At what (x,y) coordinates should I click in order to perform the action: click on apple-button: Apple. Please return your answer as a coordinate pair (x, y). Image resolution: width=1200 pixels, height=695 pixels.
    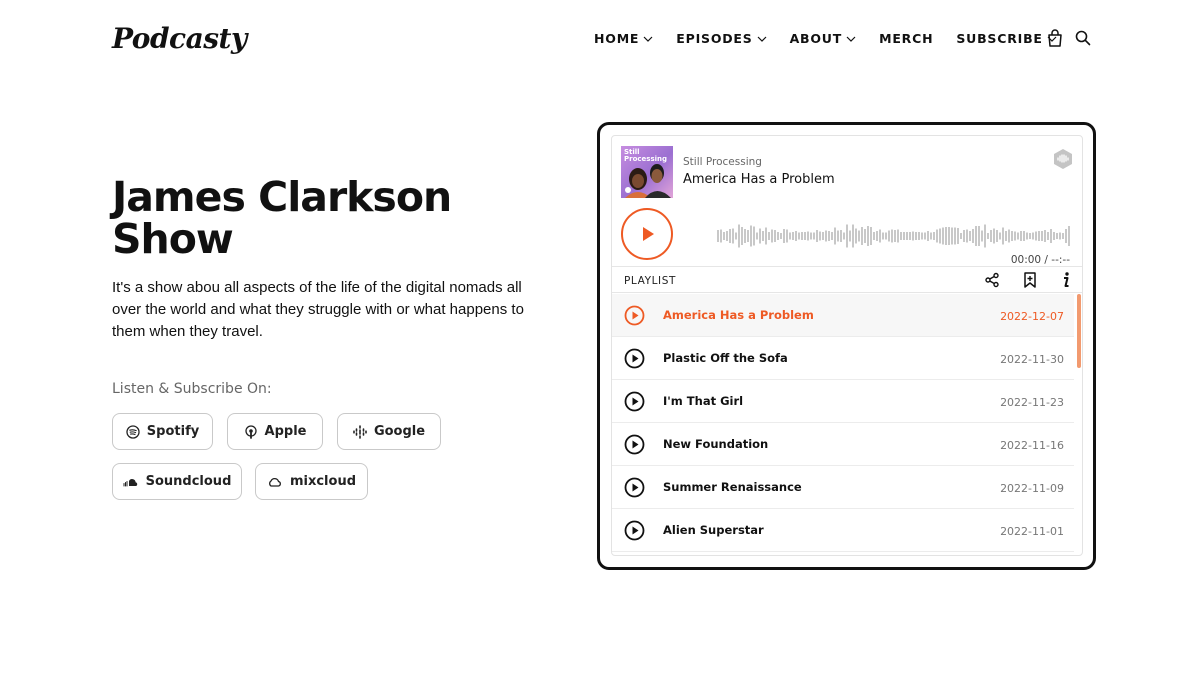
    Looking at the image, I should click on (275, 431).